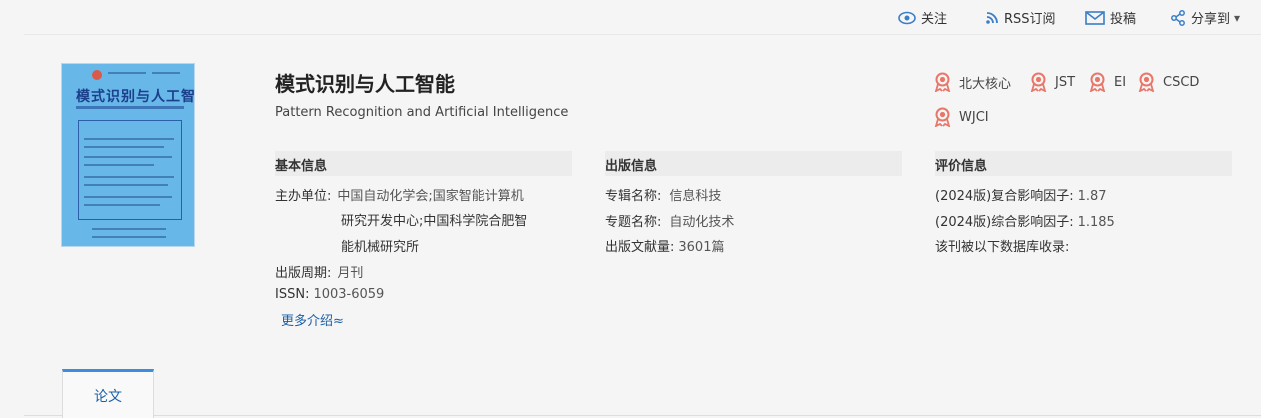  Describe the element at coordinates (1107, 82) in the screenshot. I see `badge-ei: EI` at that location.